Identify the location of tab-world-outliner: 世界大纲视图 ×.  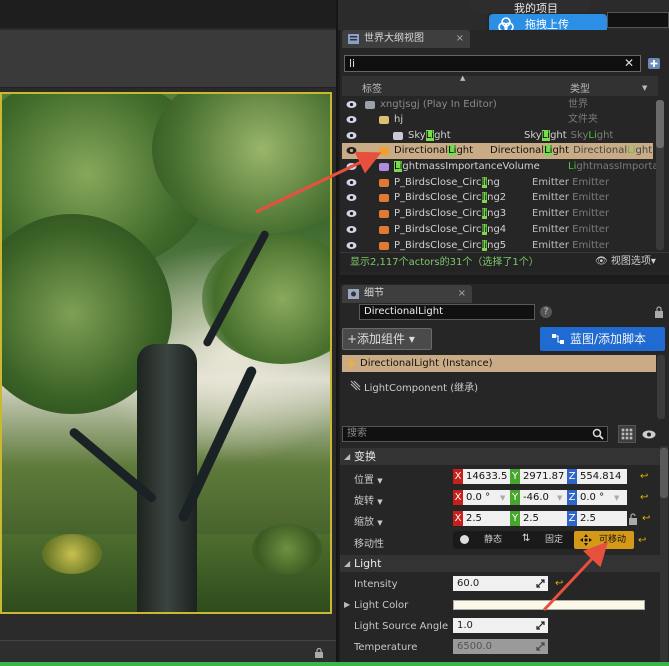
(406, 39).